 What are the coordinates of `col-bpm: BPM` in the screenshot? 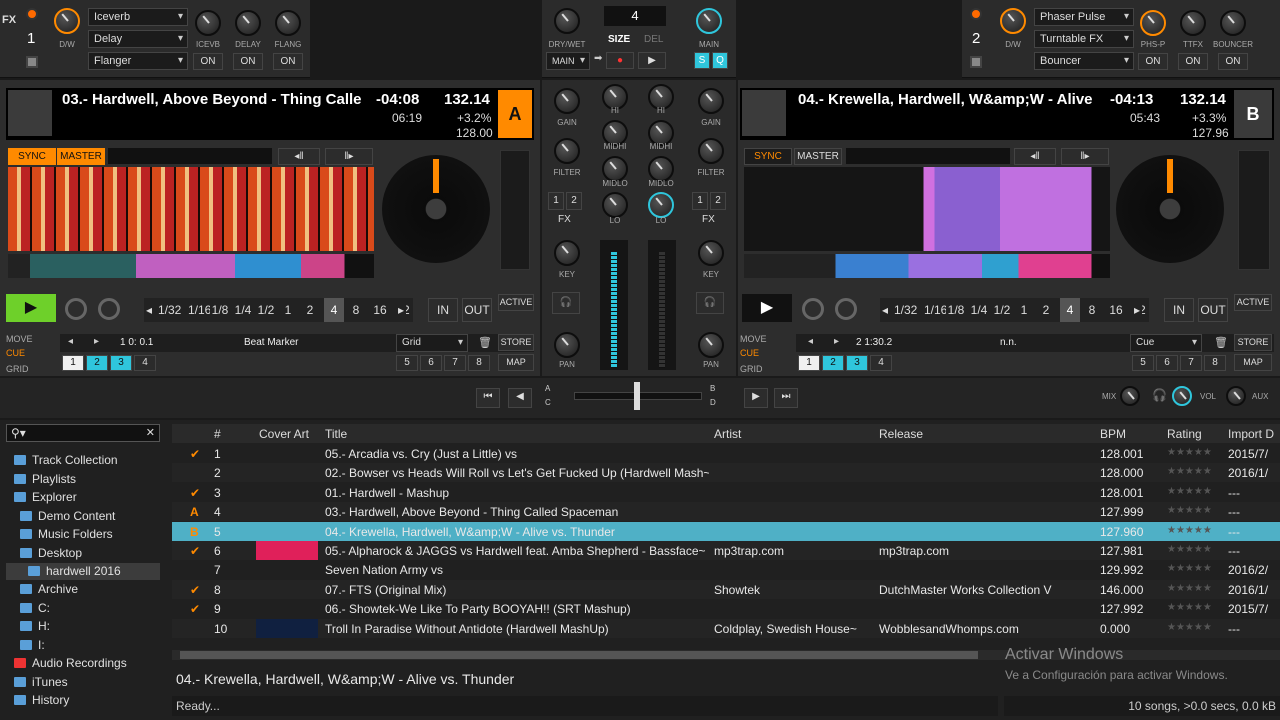 It's located at (1113, 434).